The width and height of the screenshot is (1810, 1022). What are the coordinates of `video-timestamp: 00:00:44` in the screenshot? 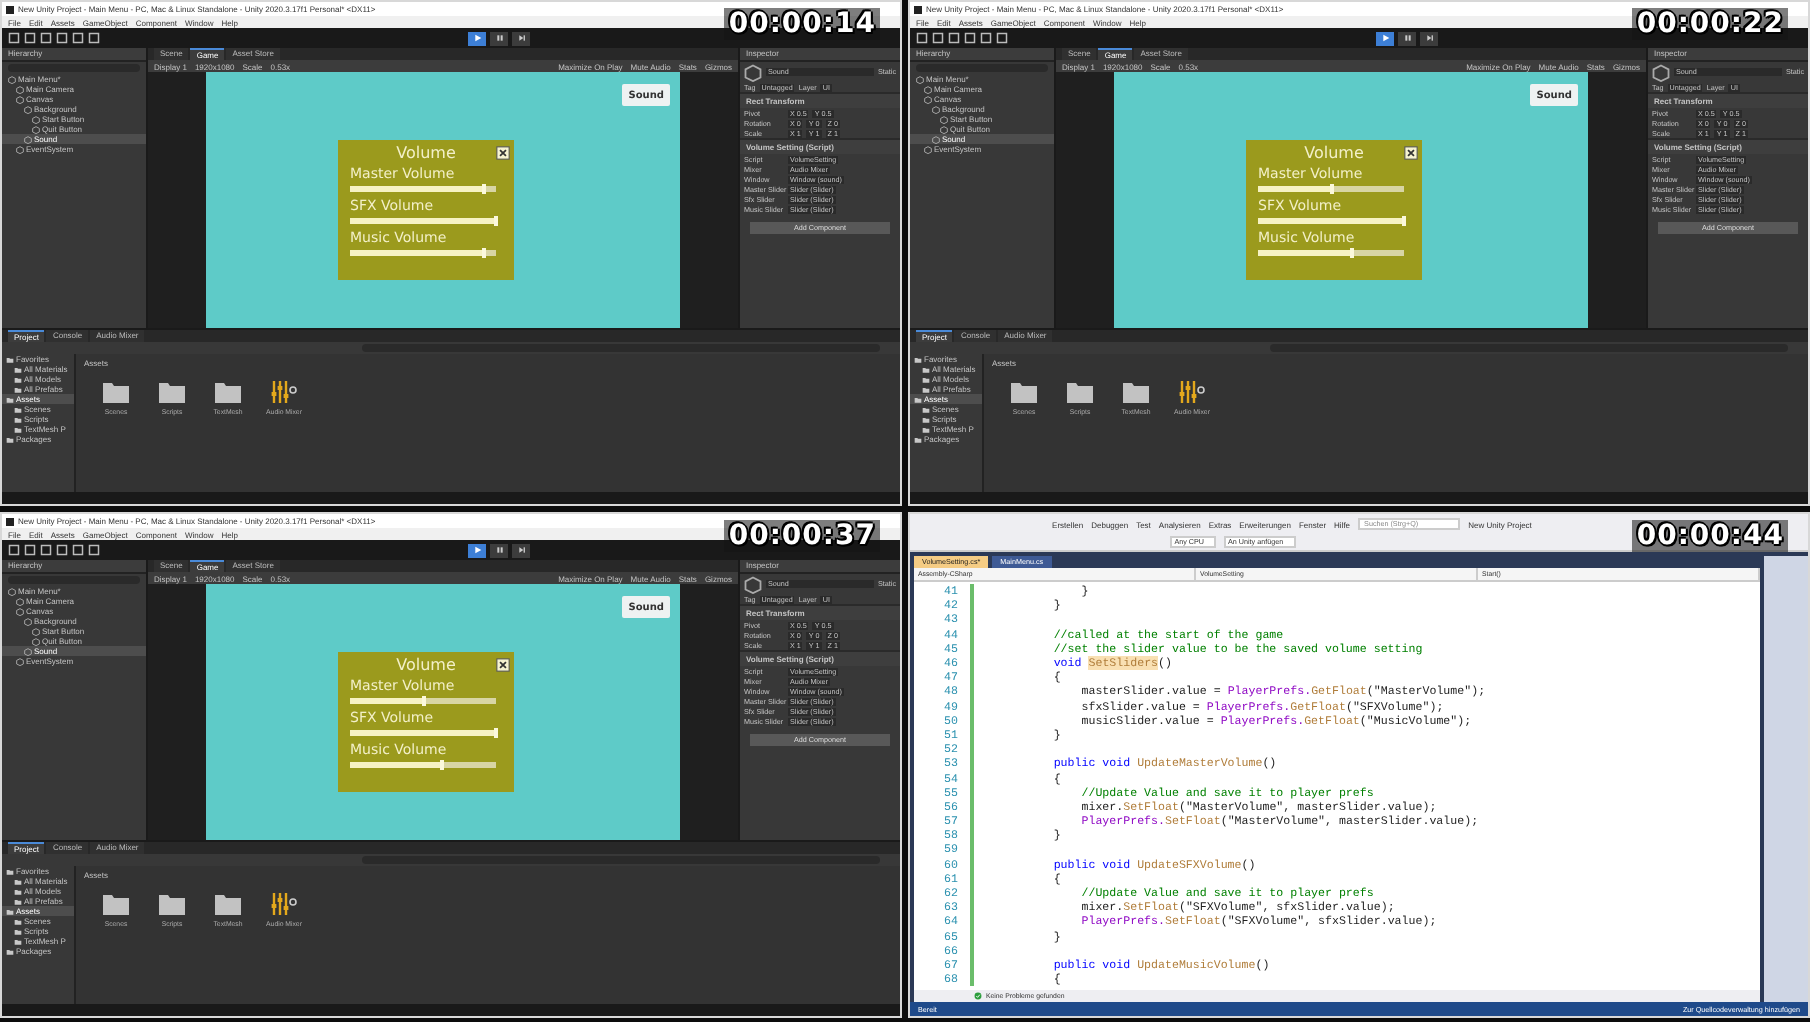 It's located at (1710, 536).